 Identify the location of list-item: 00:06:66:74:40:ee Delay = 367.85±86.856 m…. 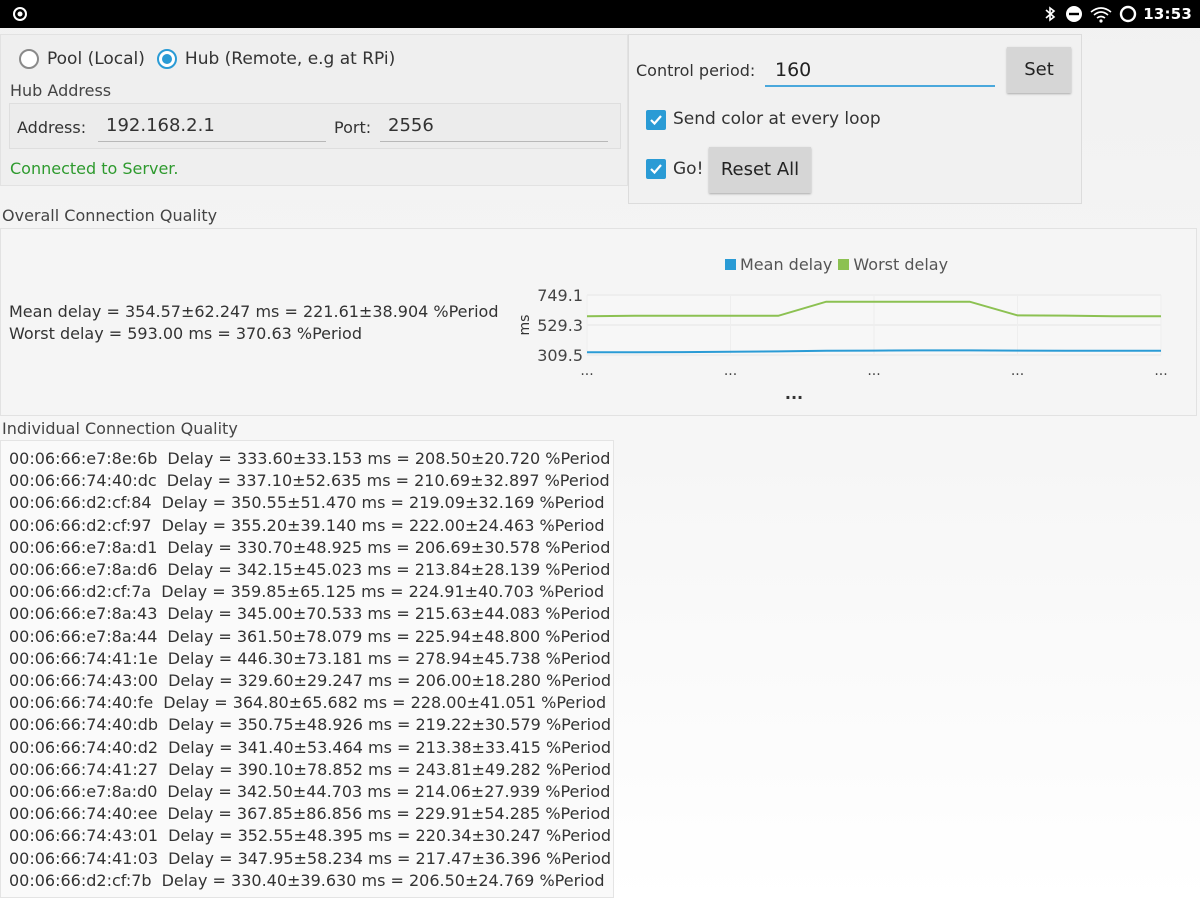
(309, 814).